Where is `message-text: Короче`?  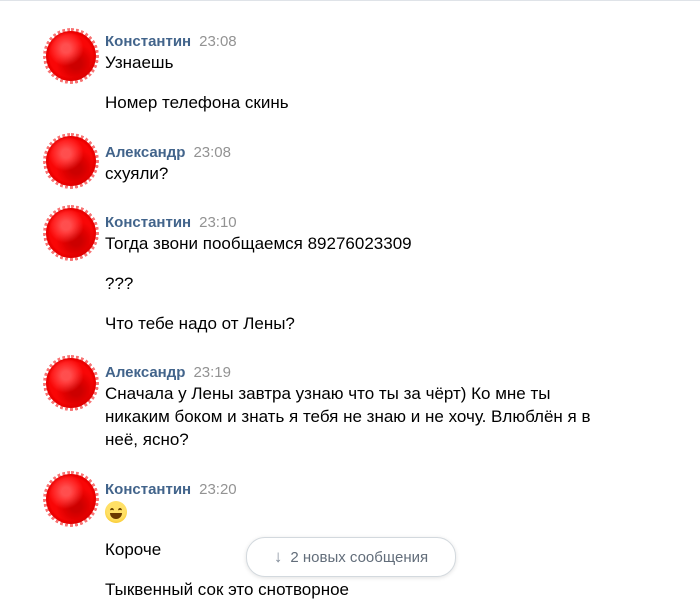 message-text: Короче is located at coordinates (133, 549).